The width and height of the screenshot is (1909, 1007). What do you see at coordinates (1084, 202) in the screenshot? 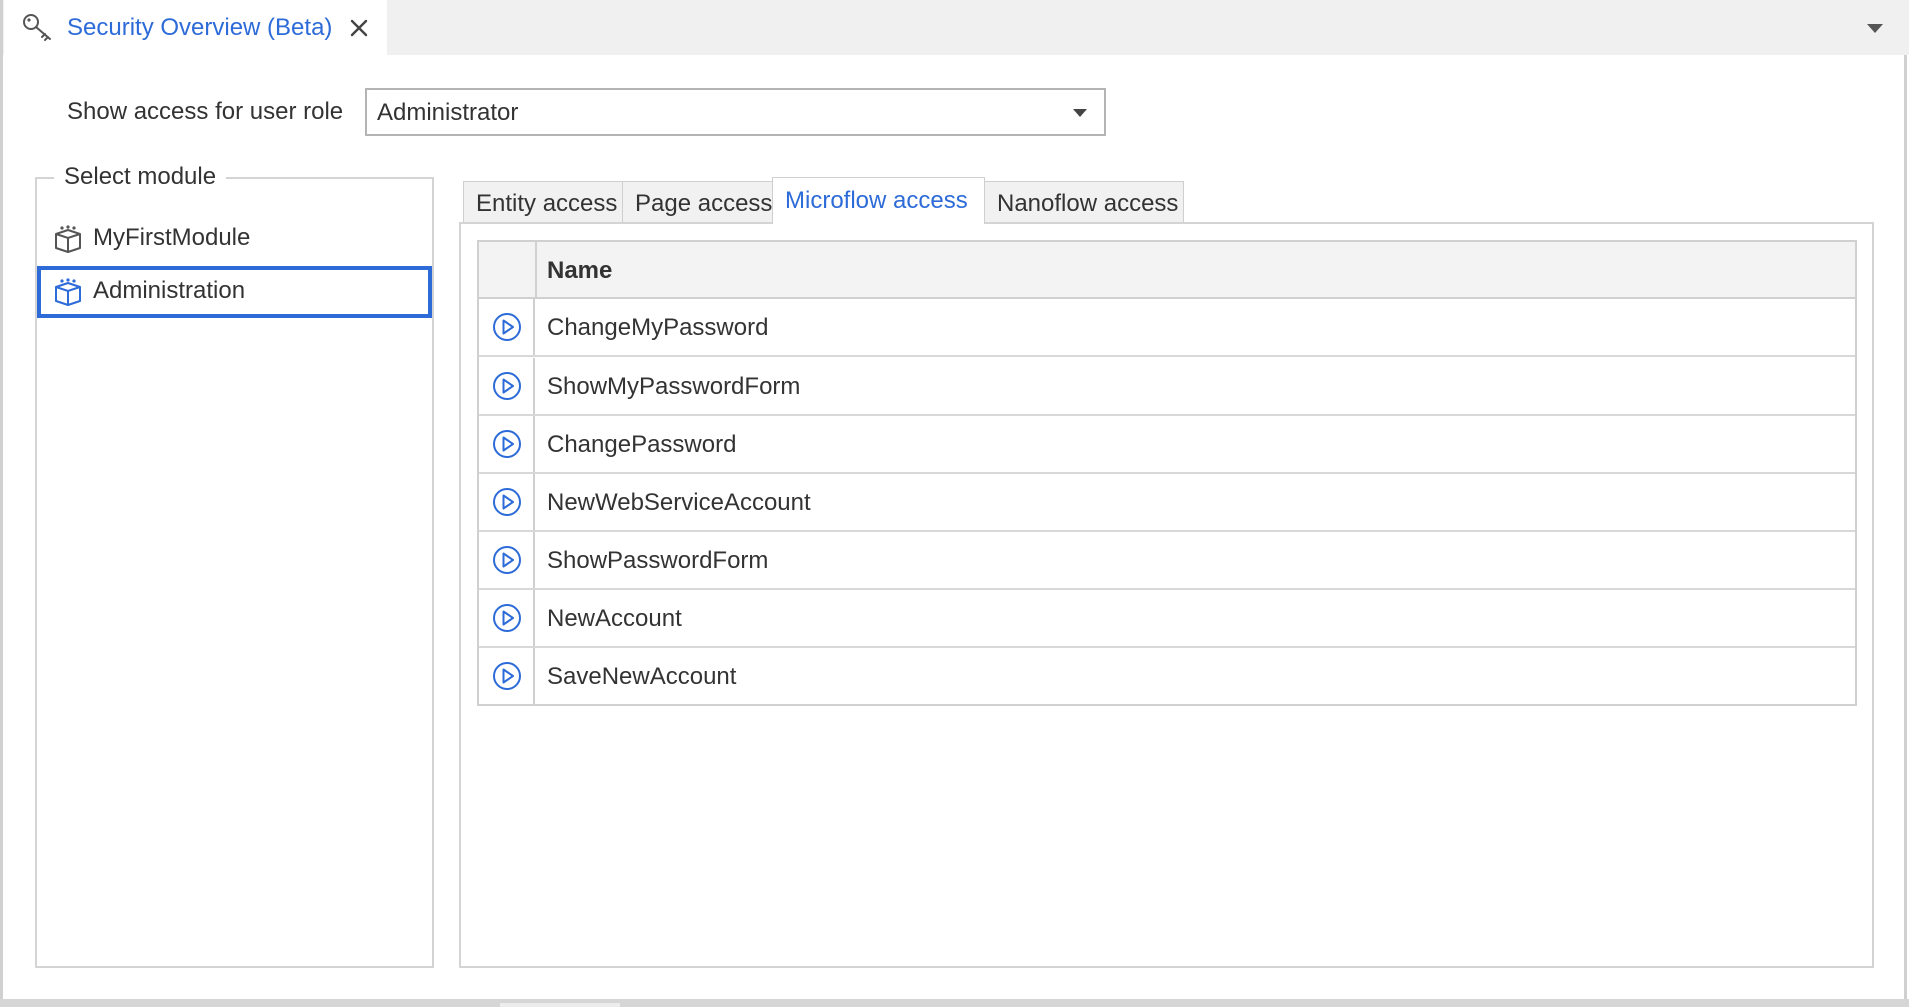
I see `tab-nanoflow-access: Nanoflow access` at bounding box center [1084, 202].